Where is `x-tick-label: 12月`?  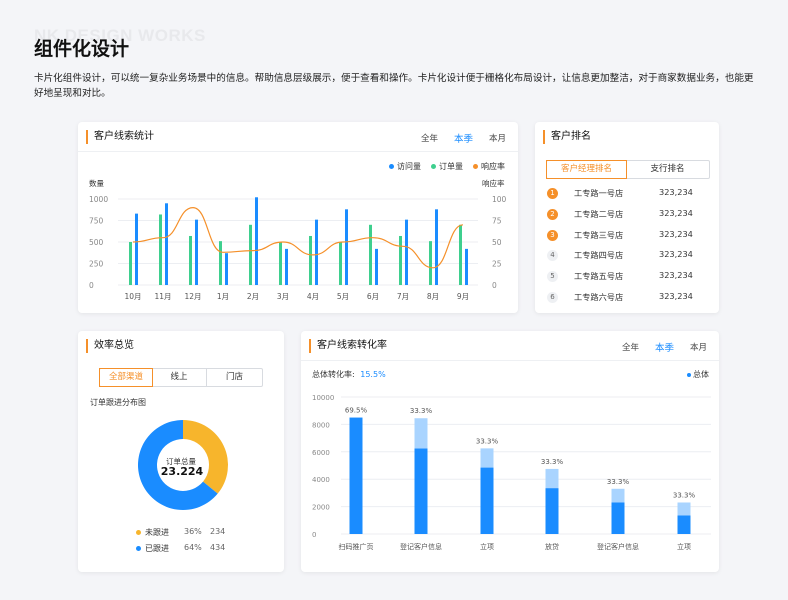
x-tick-label: 12月 is located at coordinates (192, 296).